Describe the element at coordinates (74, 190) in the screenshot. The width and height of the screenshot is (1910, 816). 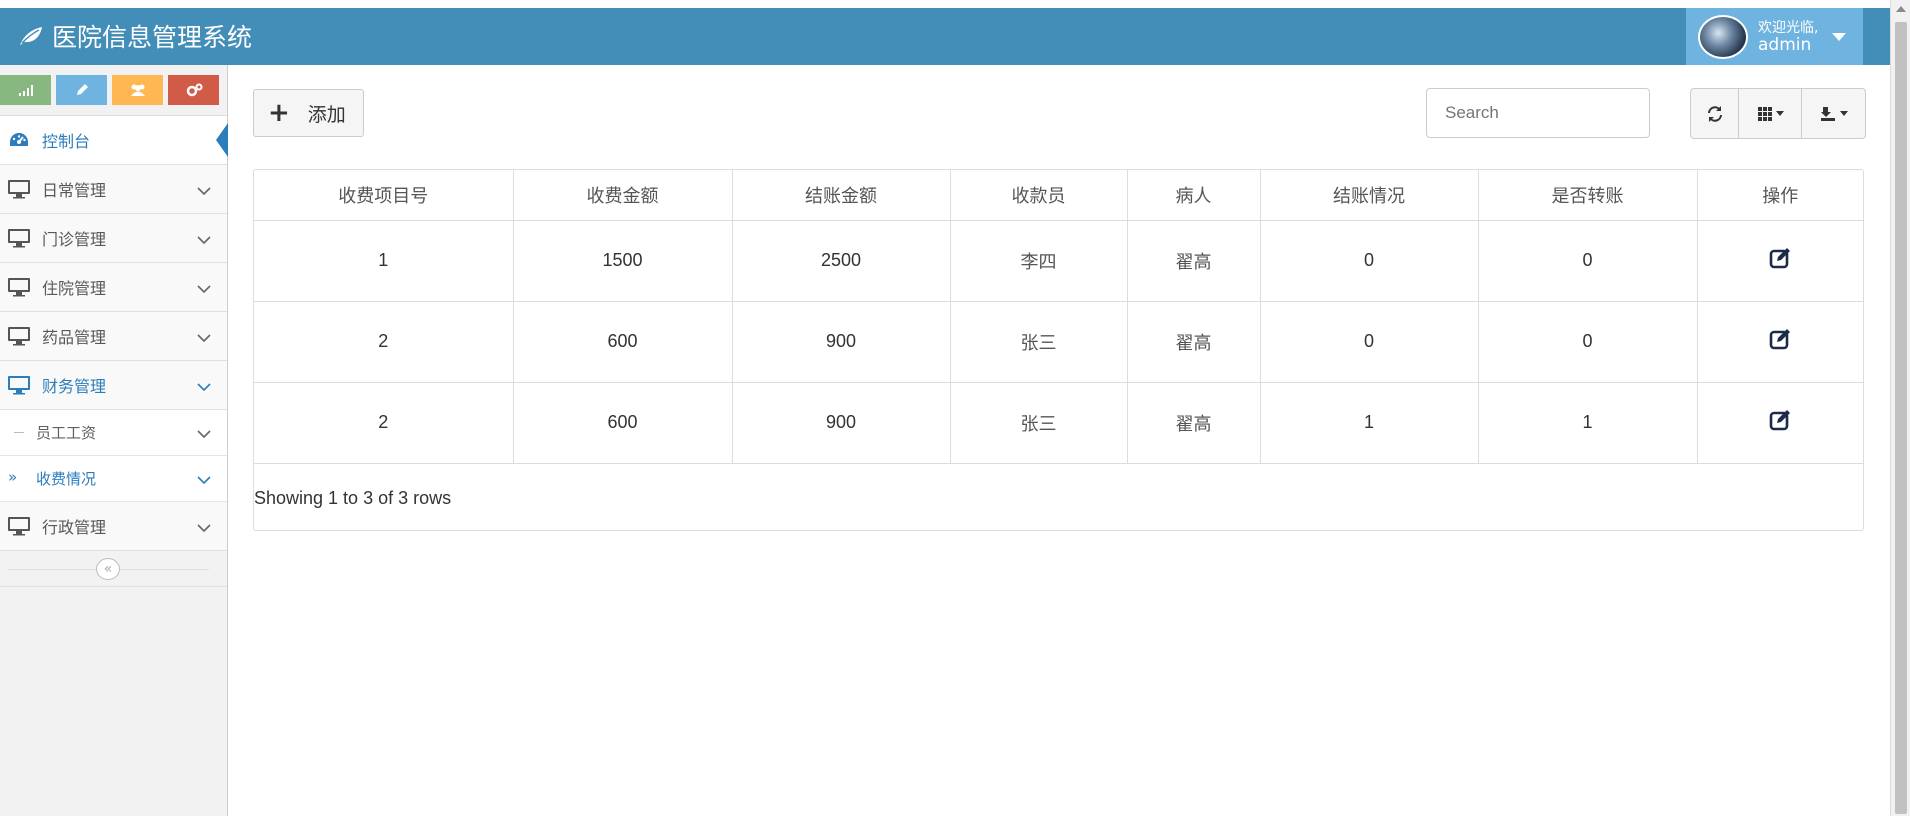
I see `sidebar-item-label: 日常管理` at that location.